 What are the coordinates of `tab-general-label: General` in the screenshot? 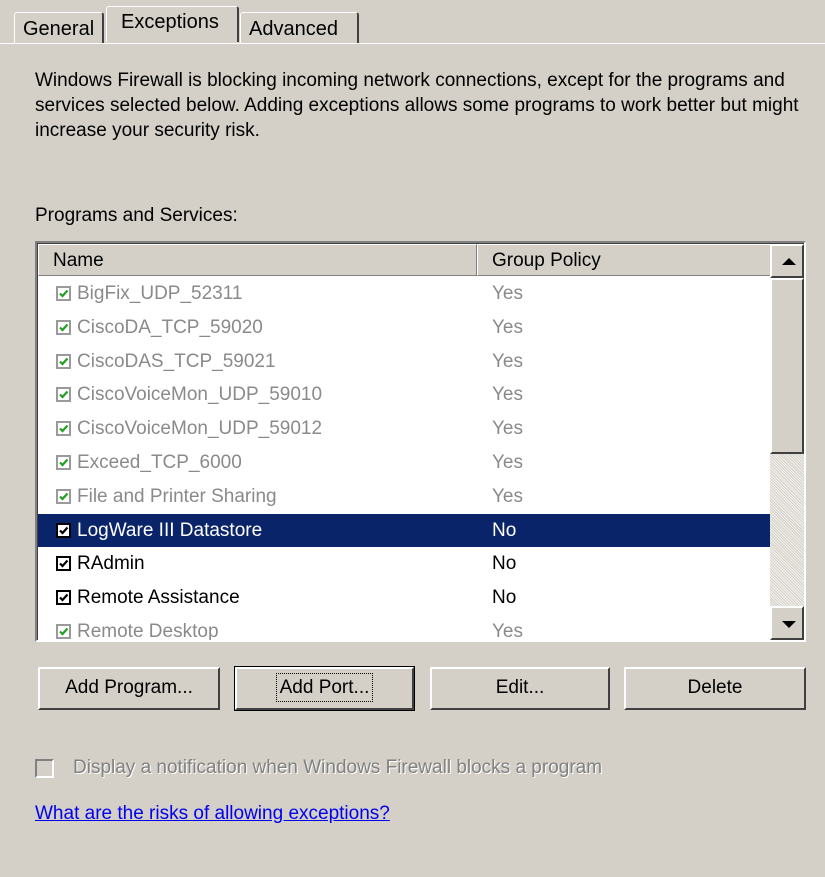 It's located at (59, 29).